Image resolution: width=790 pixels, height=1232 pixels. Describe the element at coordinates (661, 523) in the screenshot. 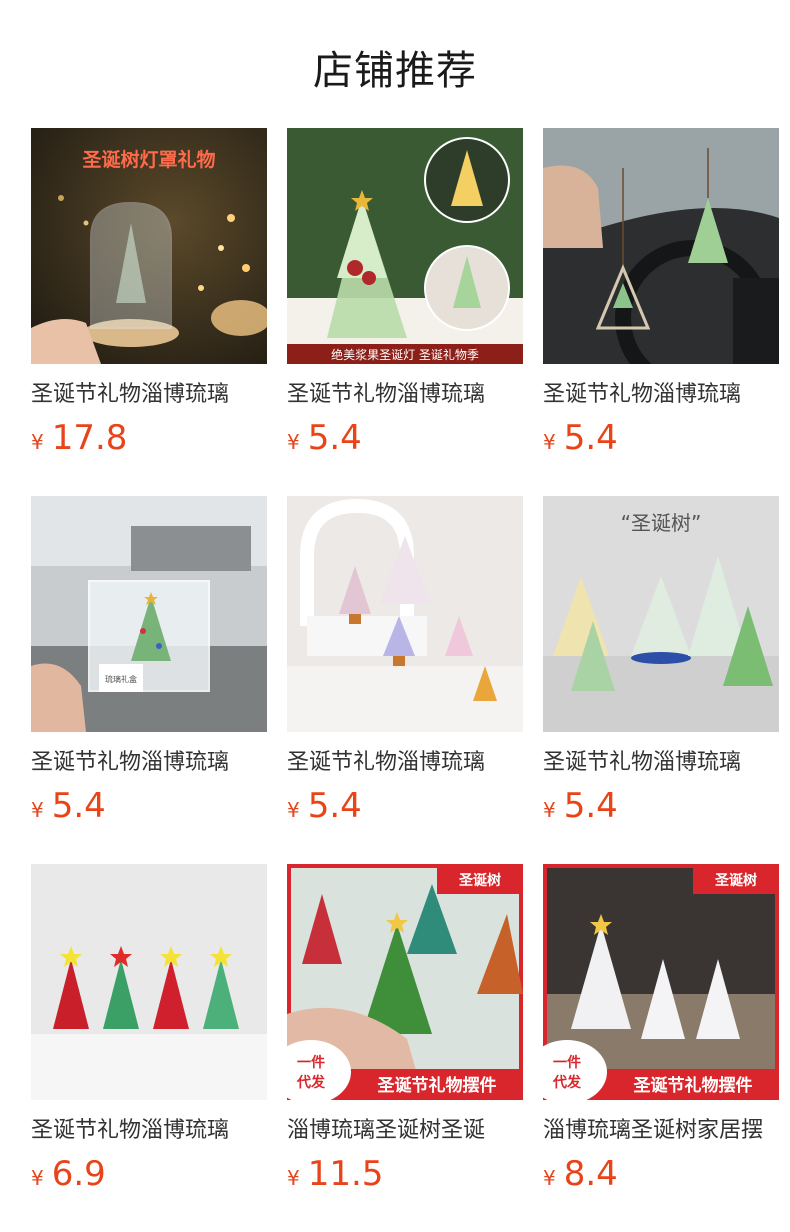

I see `image-overlay-text: “圣诞树”` at that location.